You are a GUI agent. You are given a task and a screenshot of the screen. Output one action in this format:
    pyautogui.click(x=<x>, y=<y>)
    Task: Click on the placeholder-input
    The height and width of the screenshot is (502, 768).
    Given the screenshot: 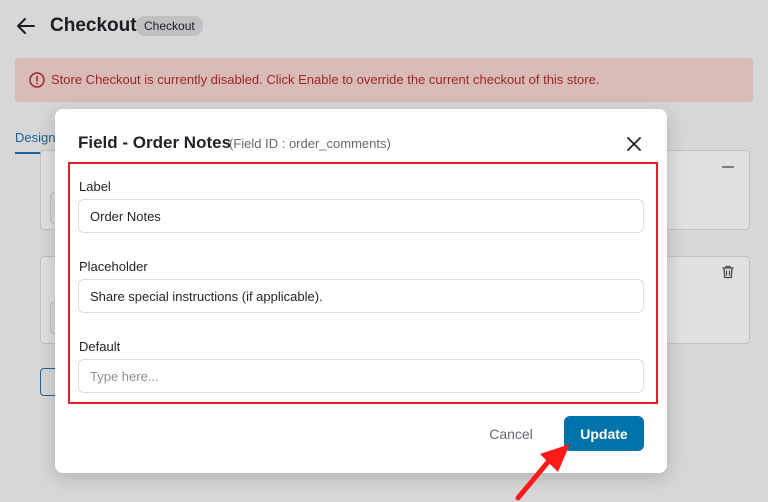 What is the action you would take?
    pyautogui.click(x=361, y=296)
    